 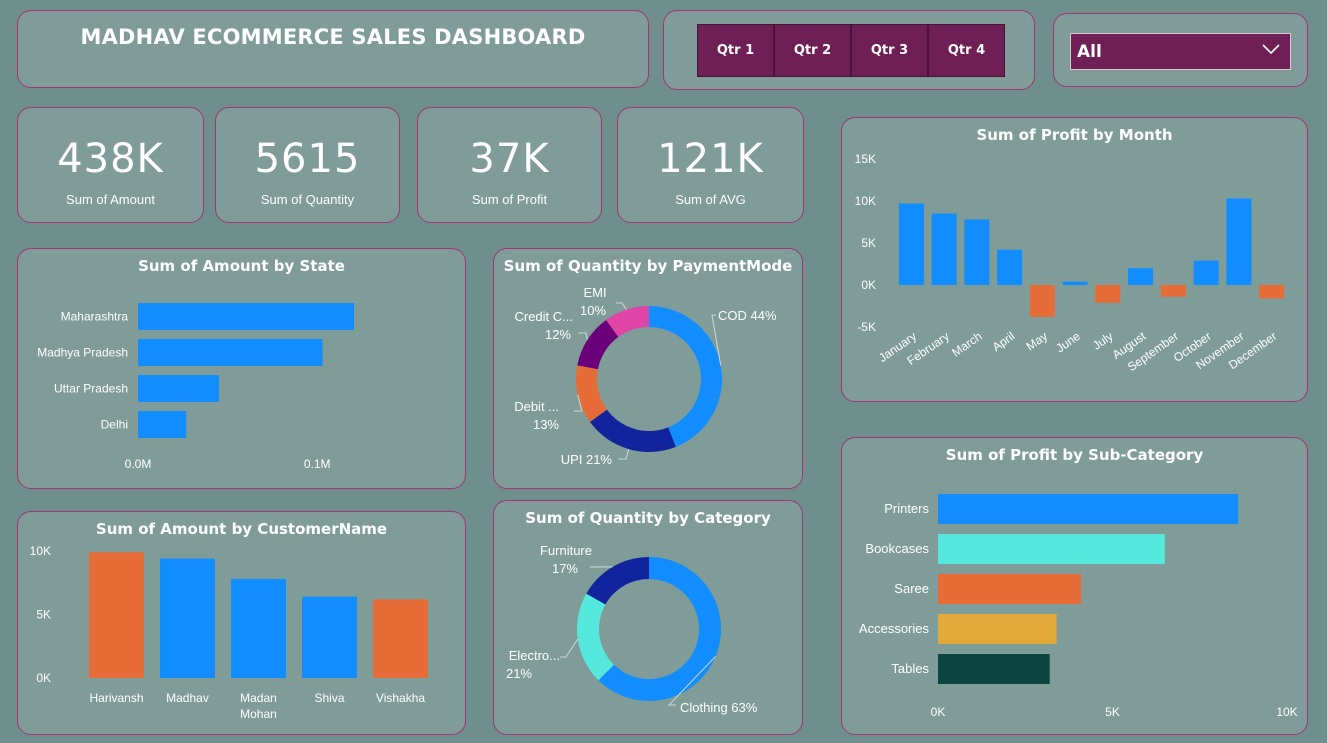 I want to click on category-label-april: April, so click(x=1004, y=341).